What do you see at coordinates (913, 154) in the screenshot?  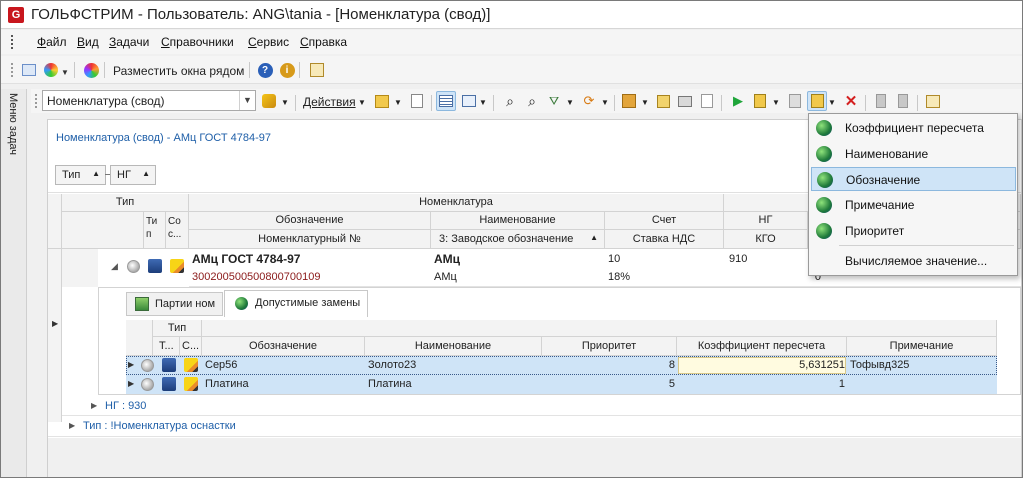 I see `dropdown-item-name: Наименование` at bounding box center [913, 154].